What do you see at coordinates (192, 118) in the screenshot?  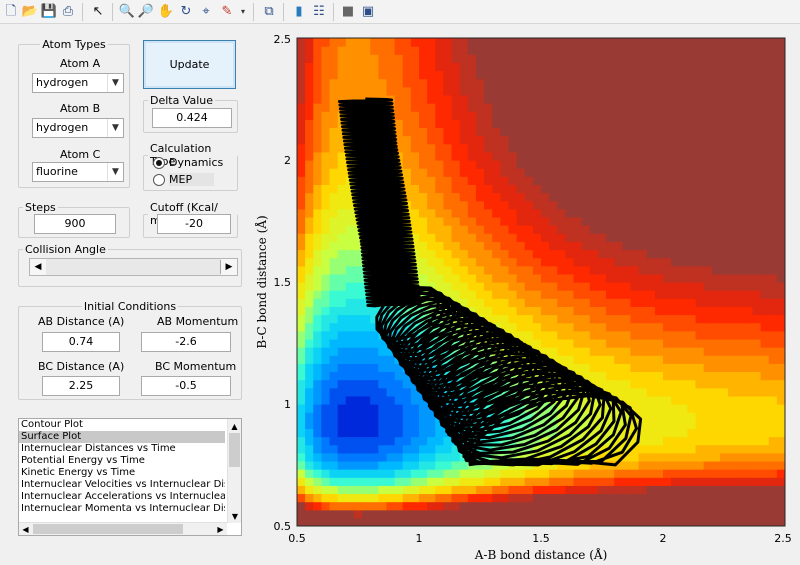 I see `delta-value-input: 0.424` at bounding box center [192, 118].